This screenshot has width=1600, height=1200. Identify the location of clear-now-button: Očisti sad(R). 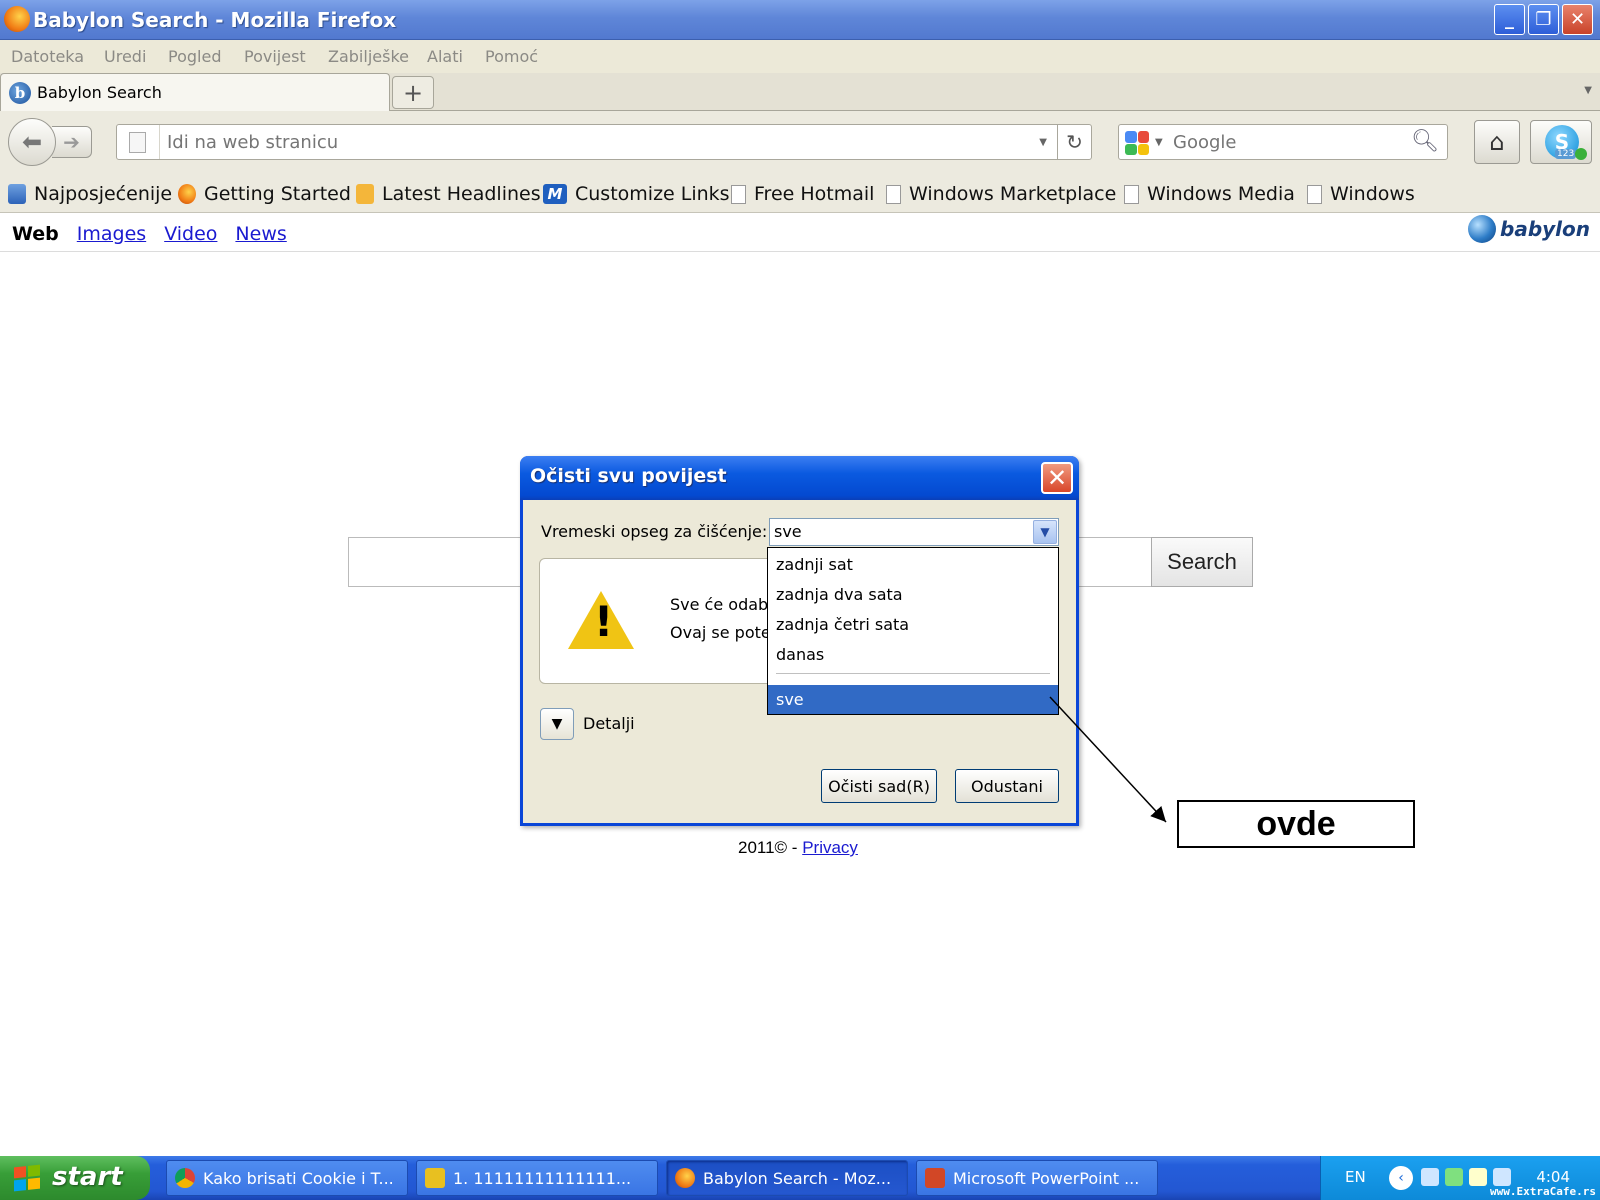
(879, 786).